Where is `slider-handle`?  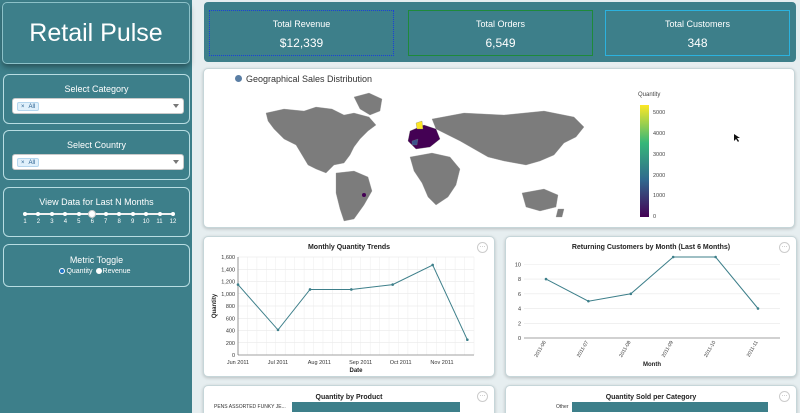
slider-handle is located at coordinates (92, 214).